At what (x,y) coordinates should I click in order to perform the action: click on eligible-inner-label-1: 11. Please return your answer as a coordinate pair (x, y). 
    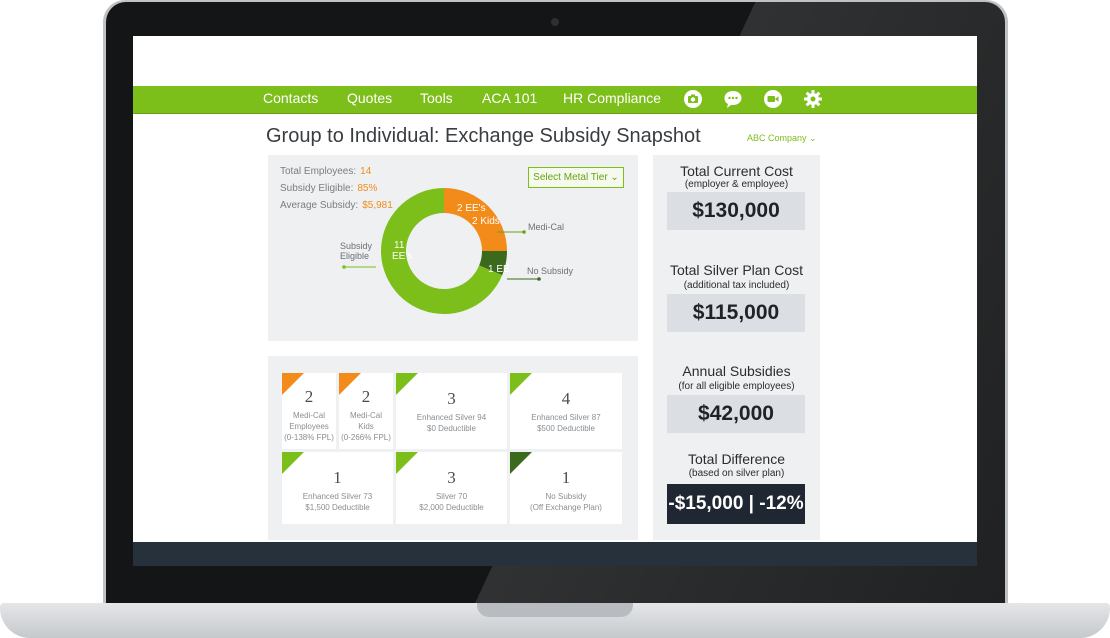
    Looking at the image, I should click on (399, 245).